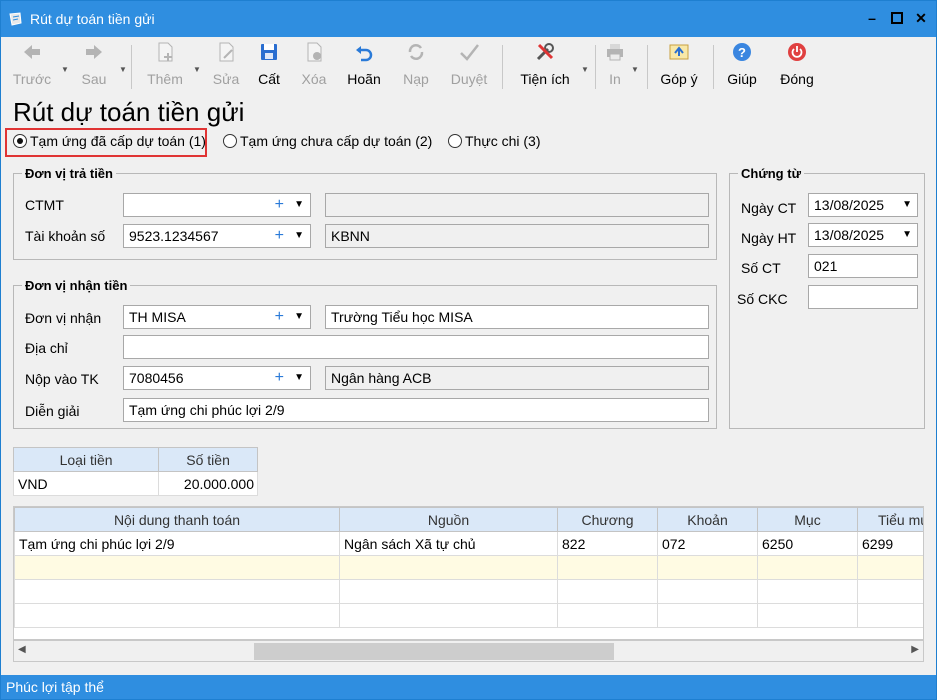 This screenshot has width=937, height=700. Describe the element at coordinates (416, 347) in the screenshot. I see `address-input` at that location.